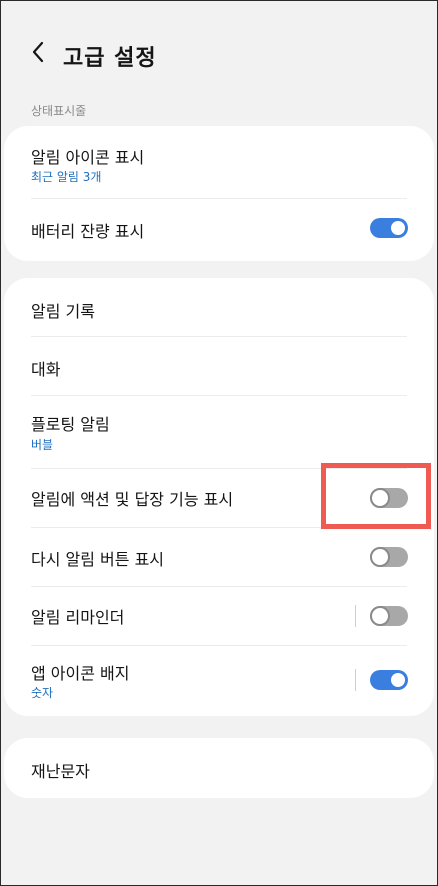 The image size is (438, 886). I want to click on notification-reminder-toggle, so click(389, 616).